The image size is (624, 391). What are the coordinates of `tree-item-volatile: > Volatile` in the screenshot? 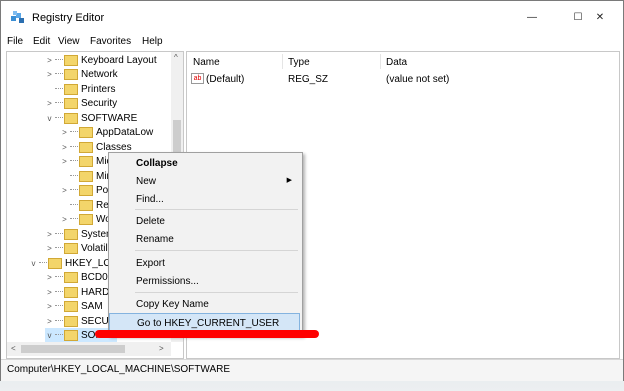 It's located at (79, 248).